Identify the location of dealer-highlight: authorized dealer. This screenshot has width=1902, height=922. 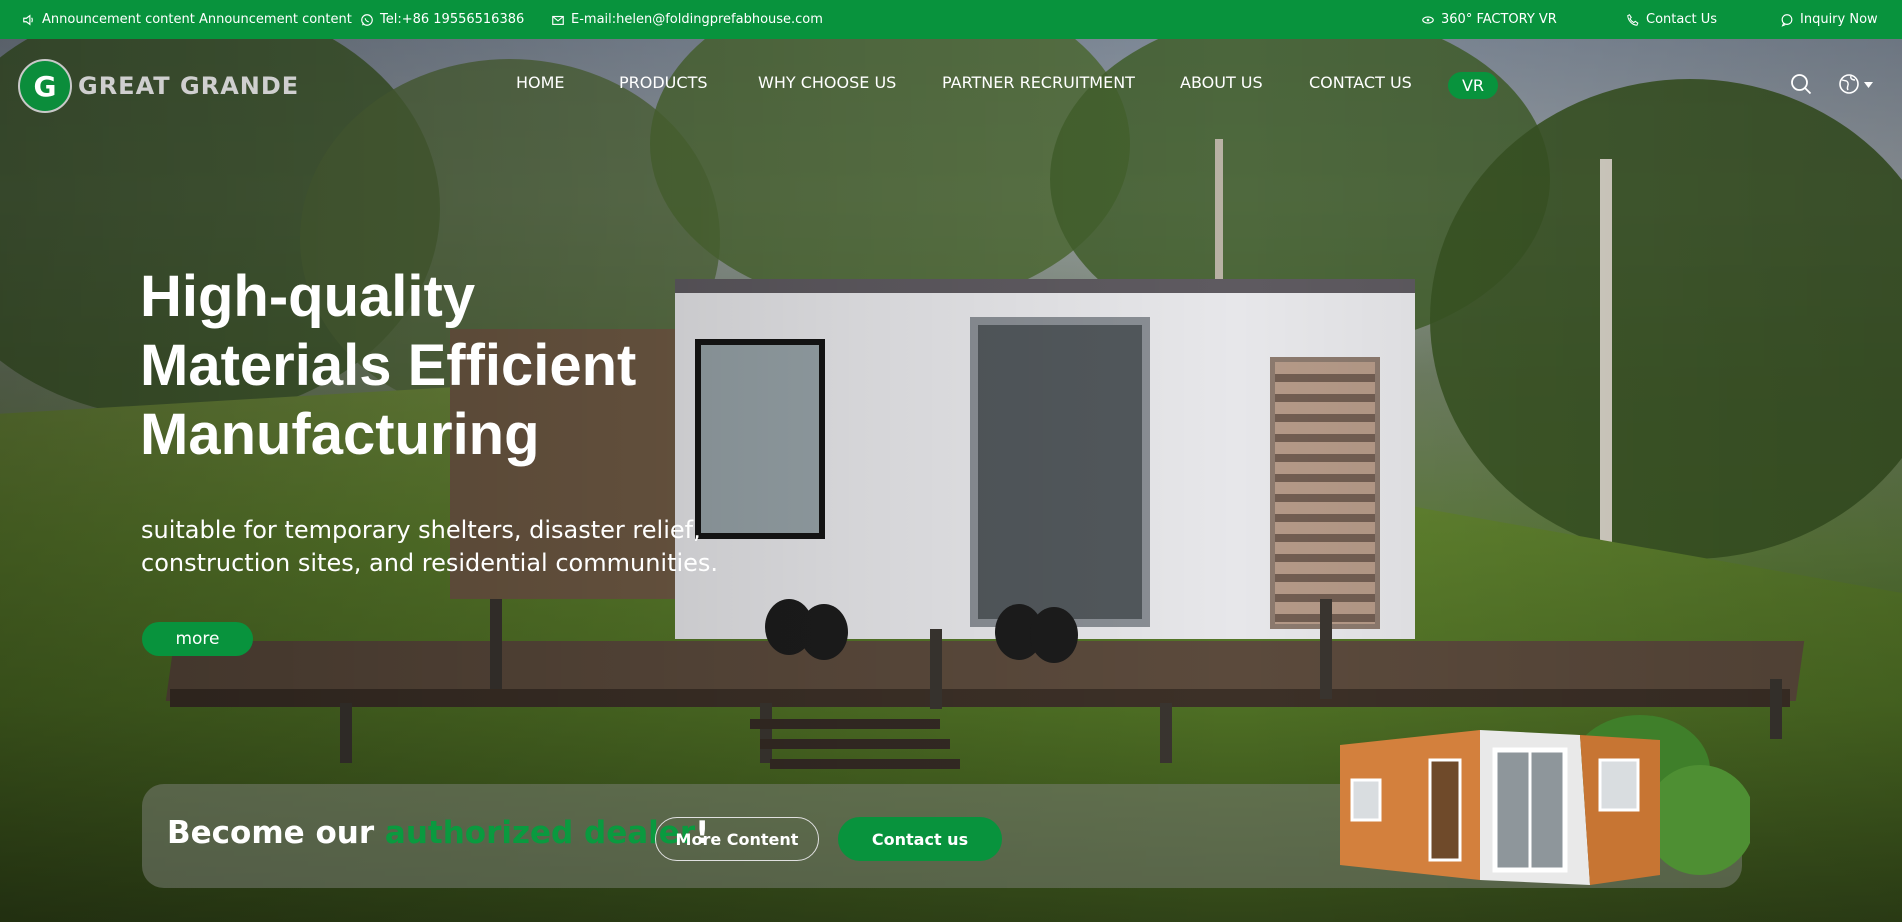
(540, 833).